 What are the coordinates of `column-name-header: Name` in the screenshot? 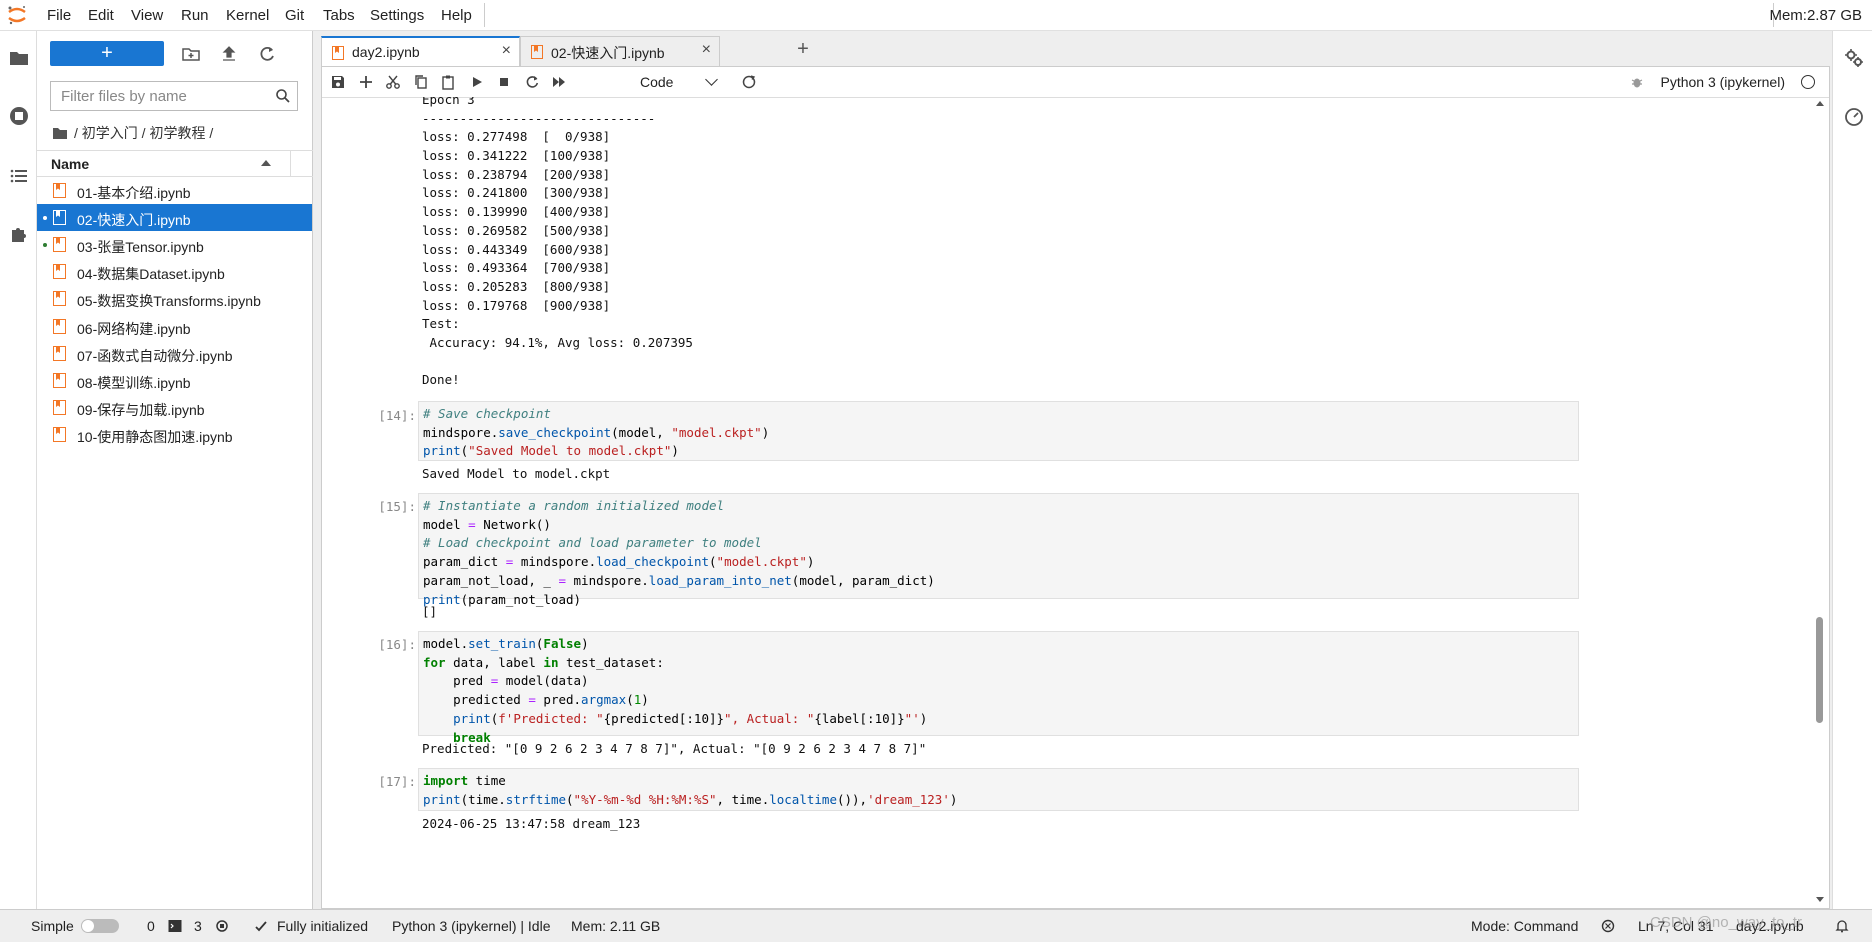 It's located at (70, 164).